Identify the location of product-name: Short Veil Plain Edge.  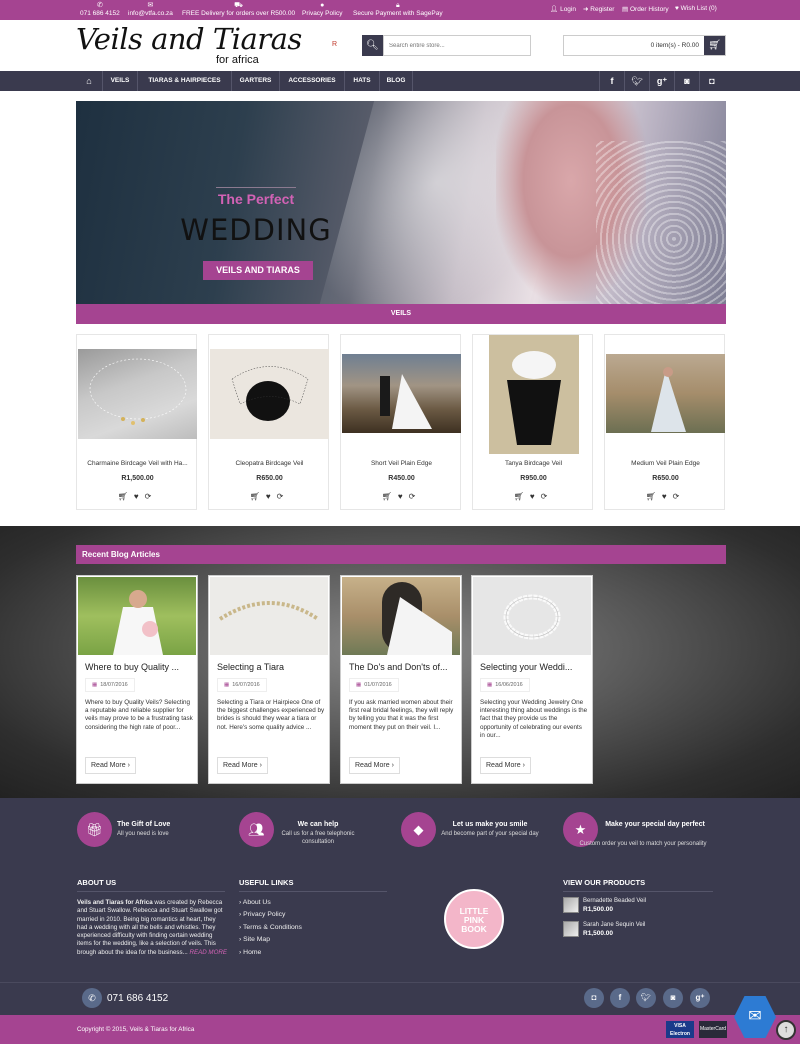
(401, 463).